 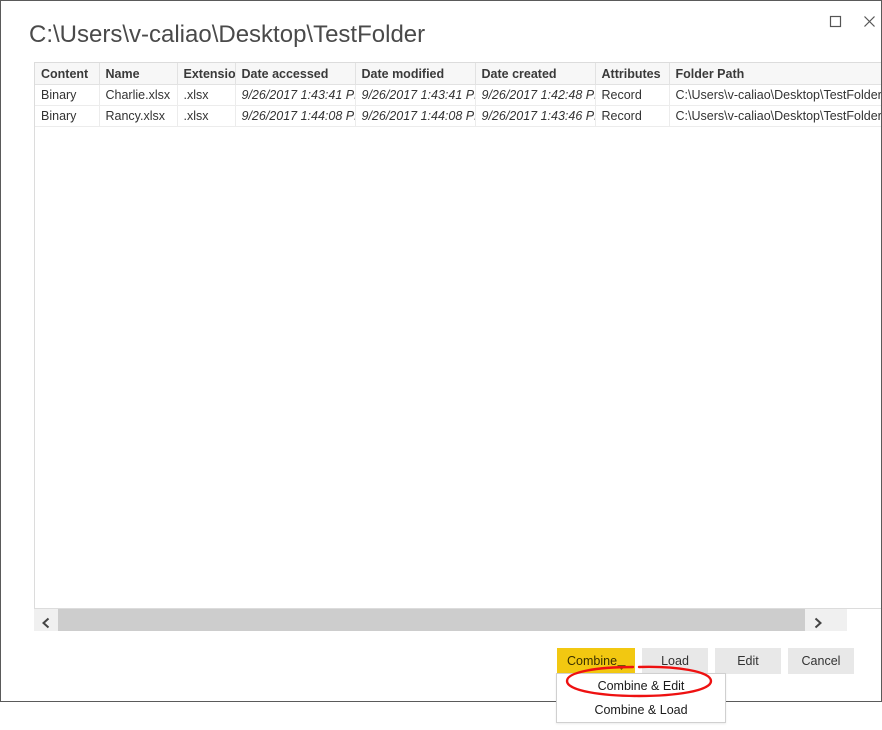 What do you see at coordinates (641, 686) in the screenshot?
I see `menu-item-combine-and-edit: Combine & Edit` at bounding box center [641, 686].